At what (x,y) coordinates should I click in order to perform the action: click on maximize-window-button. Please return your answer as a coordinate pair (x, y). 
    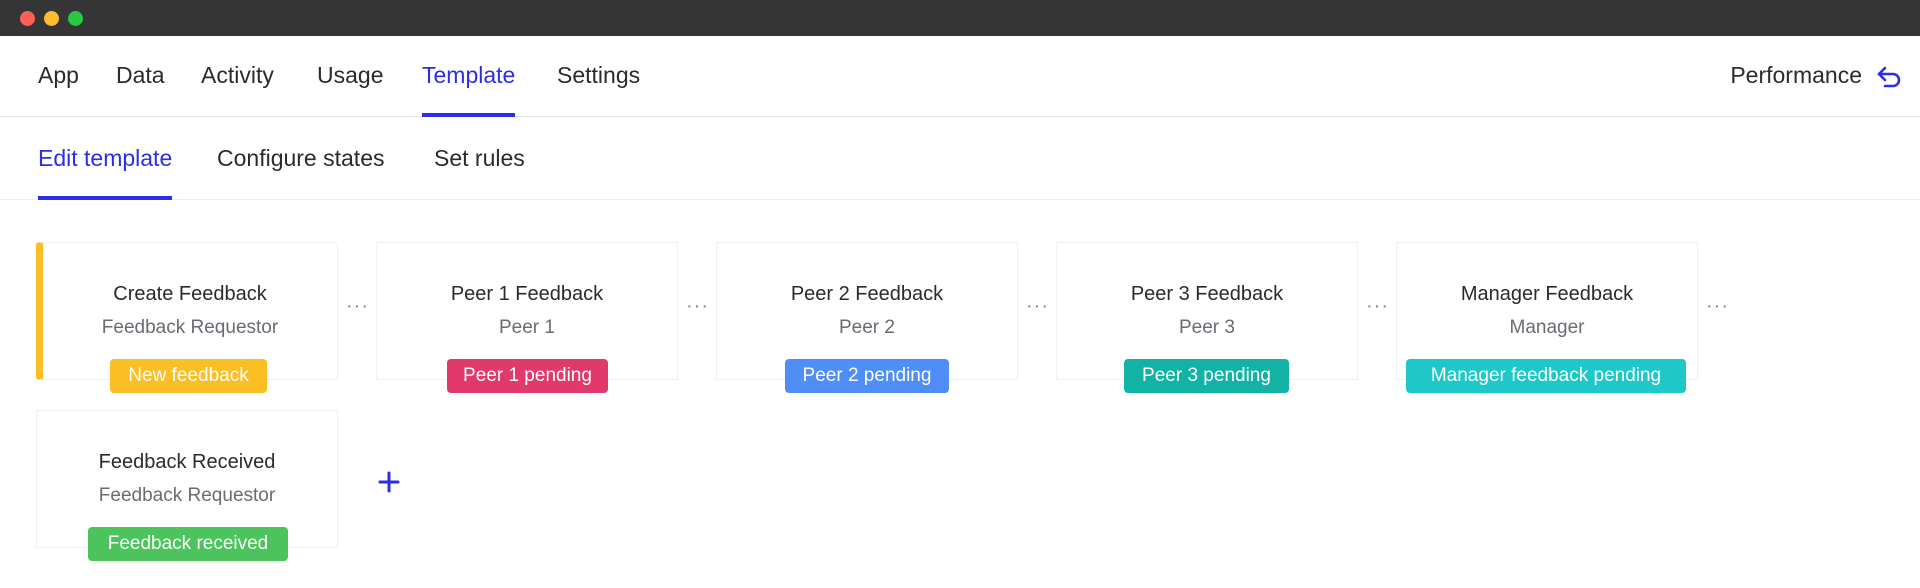
    Looking at the image, I should click on (75, 18).